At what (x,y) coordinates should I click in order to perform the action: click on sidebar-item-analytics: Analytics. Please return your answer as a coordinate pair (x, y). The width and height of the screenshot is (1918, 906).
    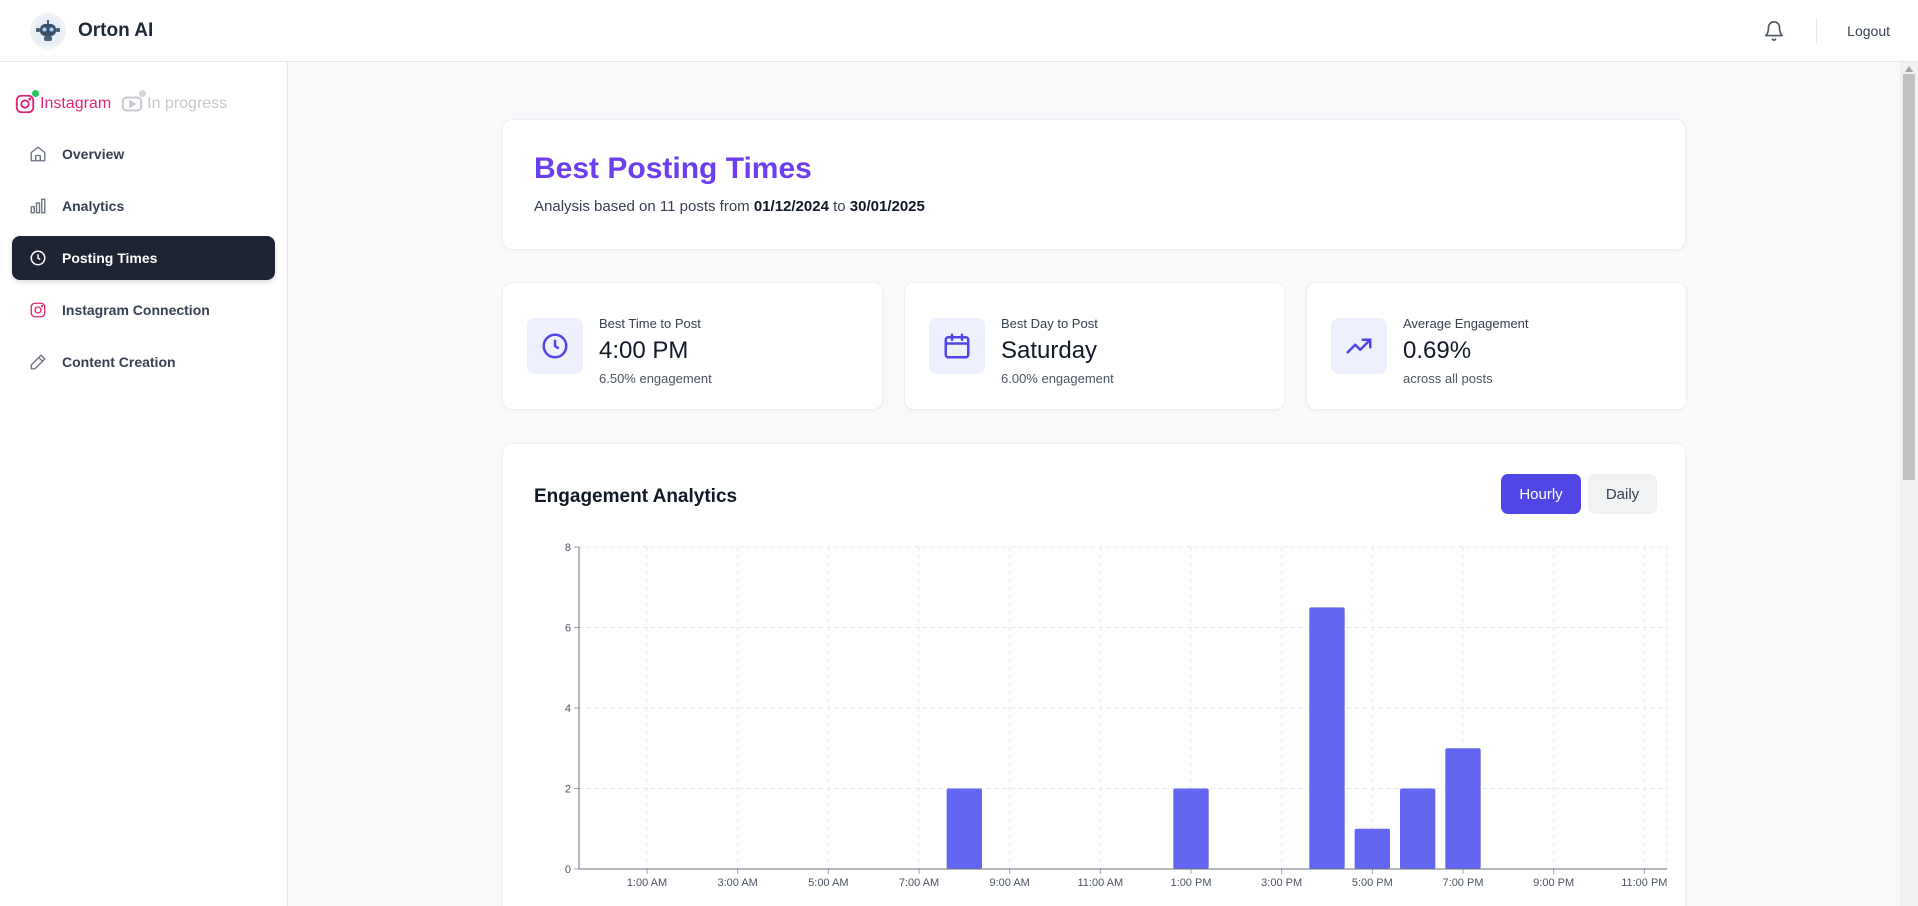
    Looking at the image, I should click on (143, 206).